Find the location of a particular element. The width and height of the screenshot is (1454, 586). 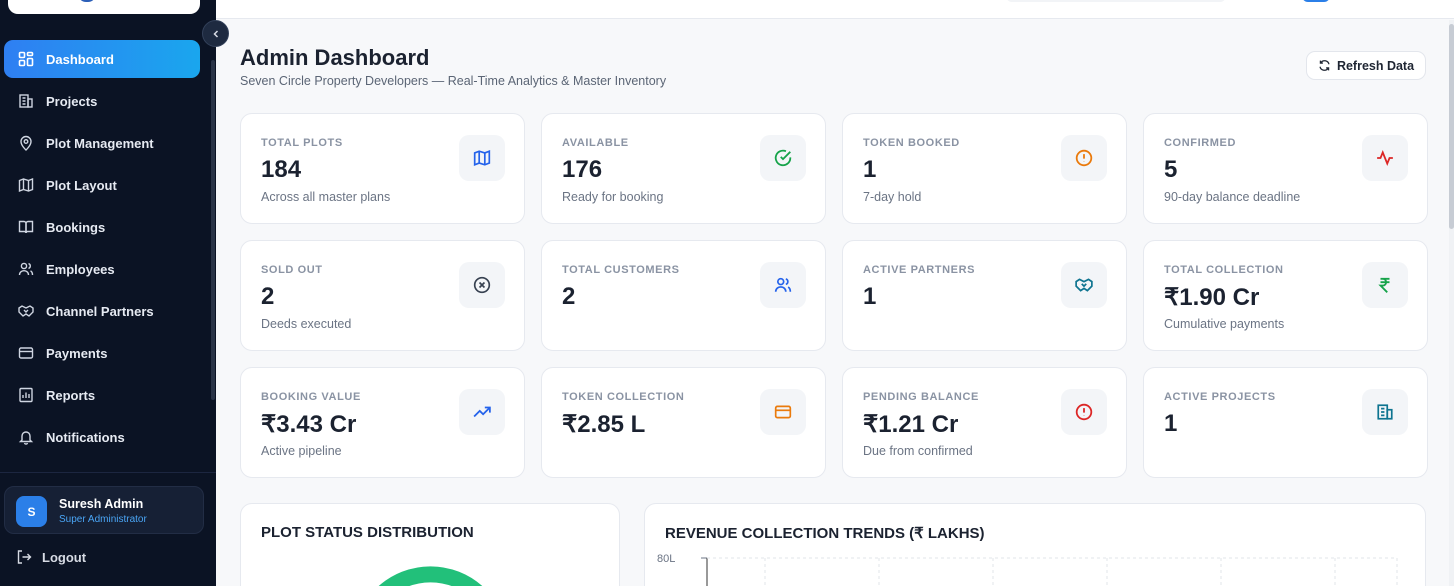

sidebar-collapse-button is located at coordinates (215, 33).